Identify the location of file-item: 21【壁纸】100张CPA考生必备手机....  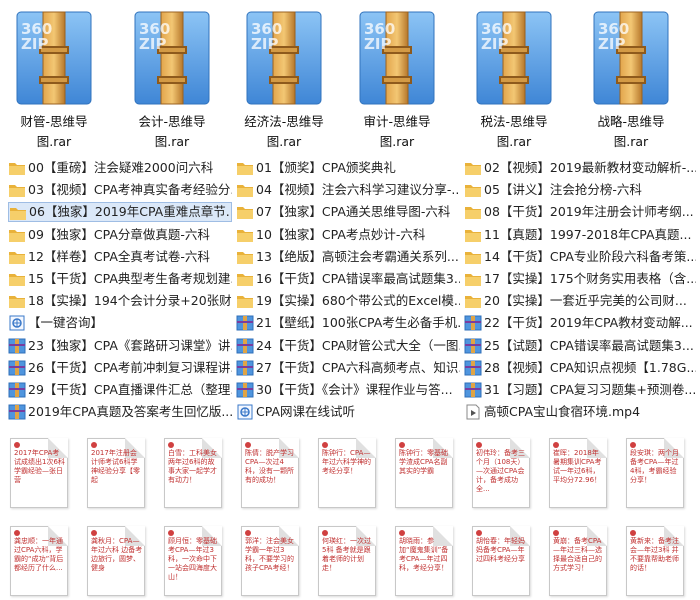
(348, 323).